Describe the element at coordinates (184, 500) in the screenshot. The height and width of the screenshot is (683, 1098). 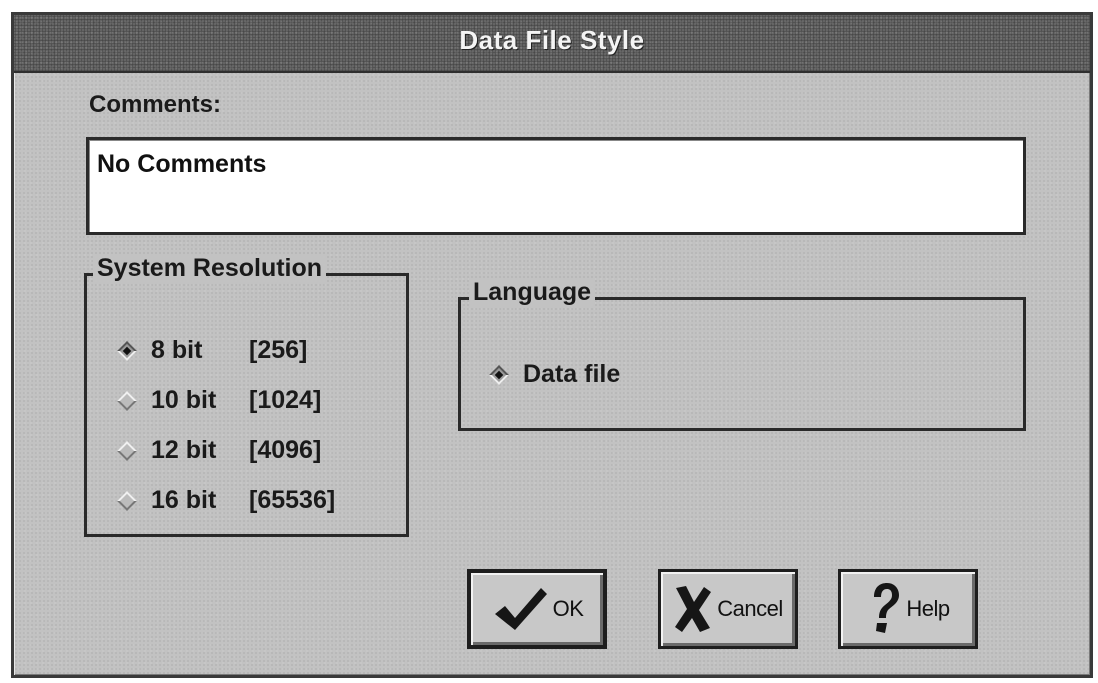
I see `option-bits: 16 bit` at that location.